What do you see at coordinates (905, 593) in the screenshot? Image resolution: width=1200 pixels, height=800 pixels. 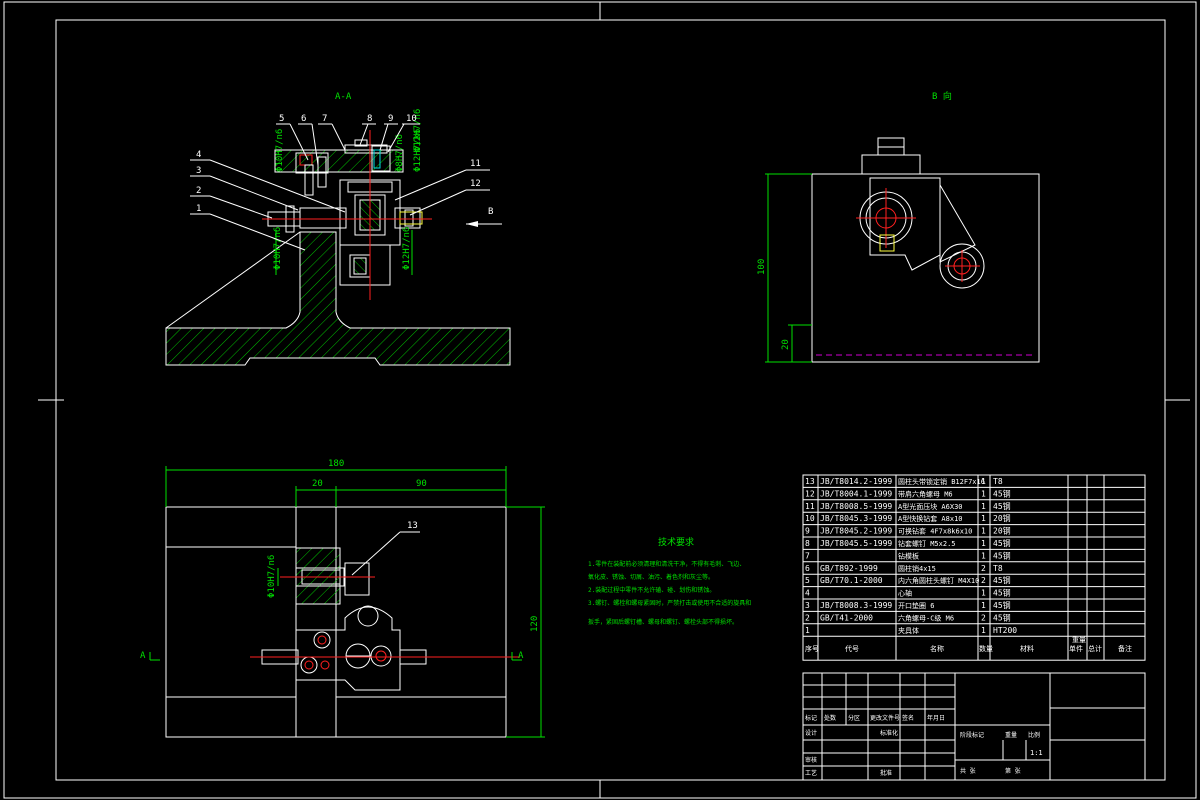 I see `bom-cell-name: 心轴` at bounding box center [905, 593].